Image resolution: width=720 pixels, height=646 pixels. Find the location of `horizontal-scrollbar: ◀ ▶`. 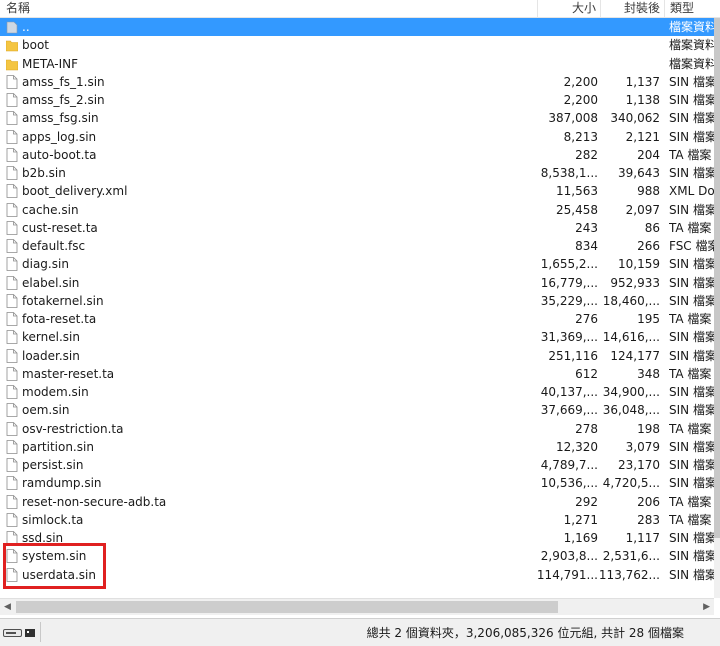

horizontal-scrollbar: ◀ ▶ is located at coordinates (357, 606).